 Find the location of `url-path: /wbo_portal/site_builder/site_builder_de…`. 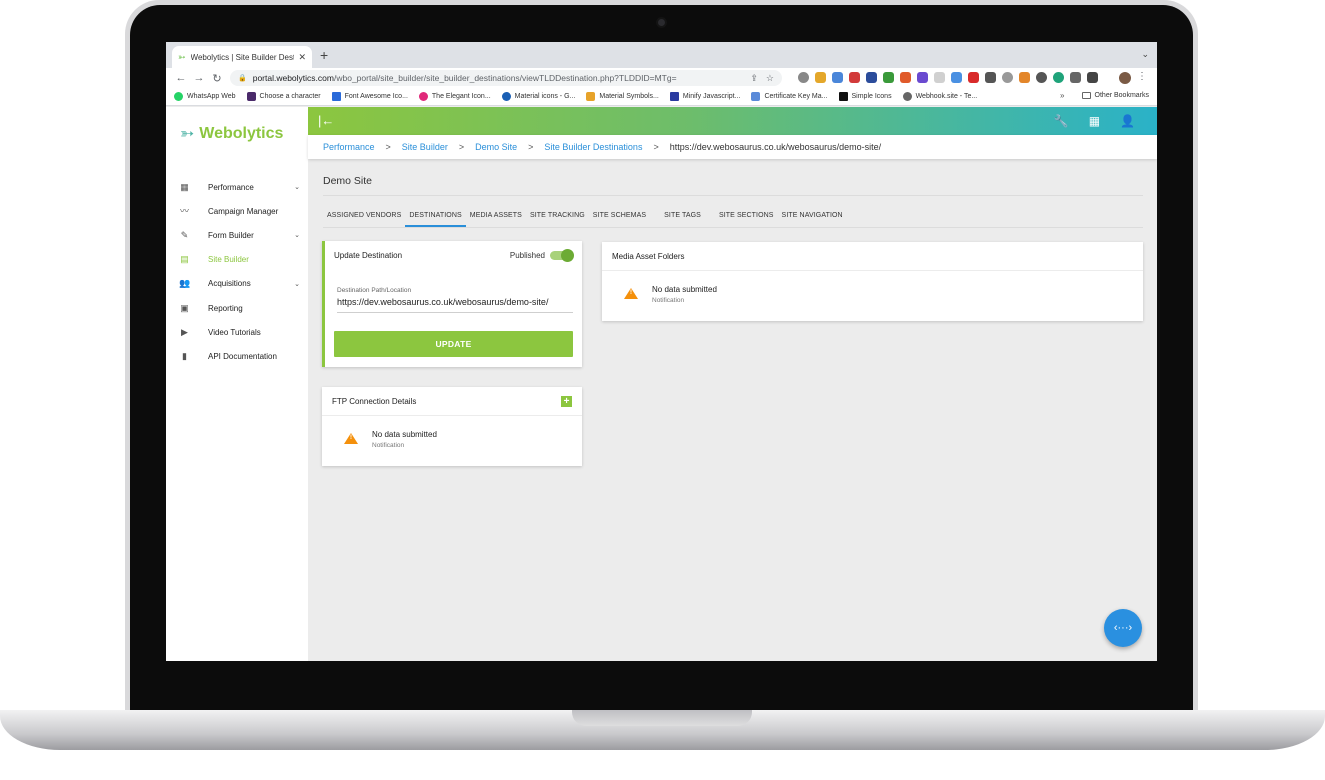

url-path: /wbo_portal/site_builder/site_builder_de… is located at coordinates (505, 78).